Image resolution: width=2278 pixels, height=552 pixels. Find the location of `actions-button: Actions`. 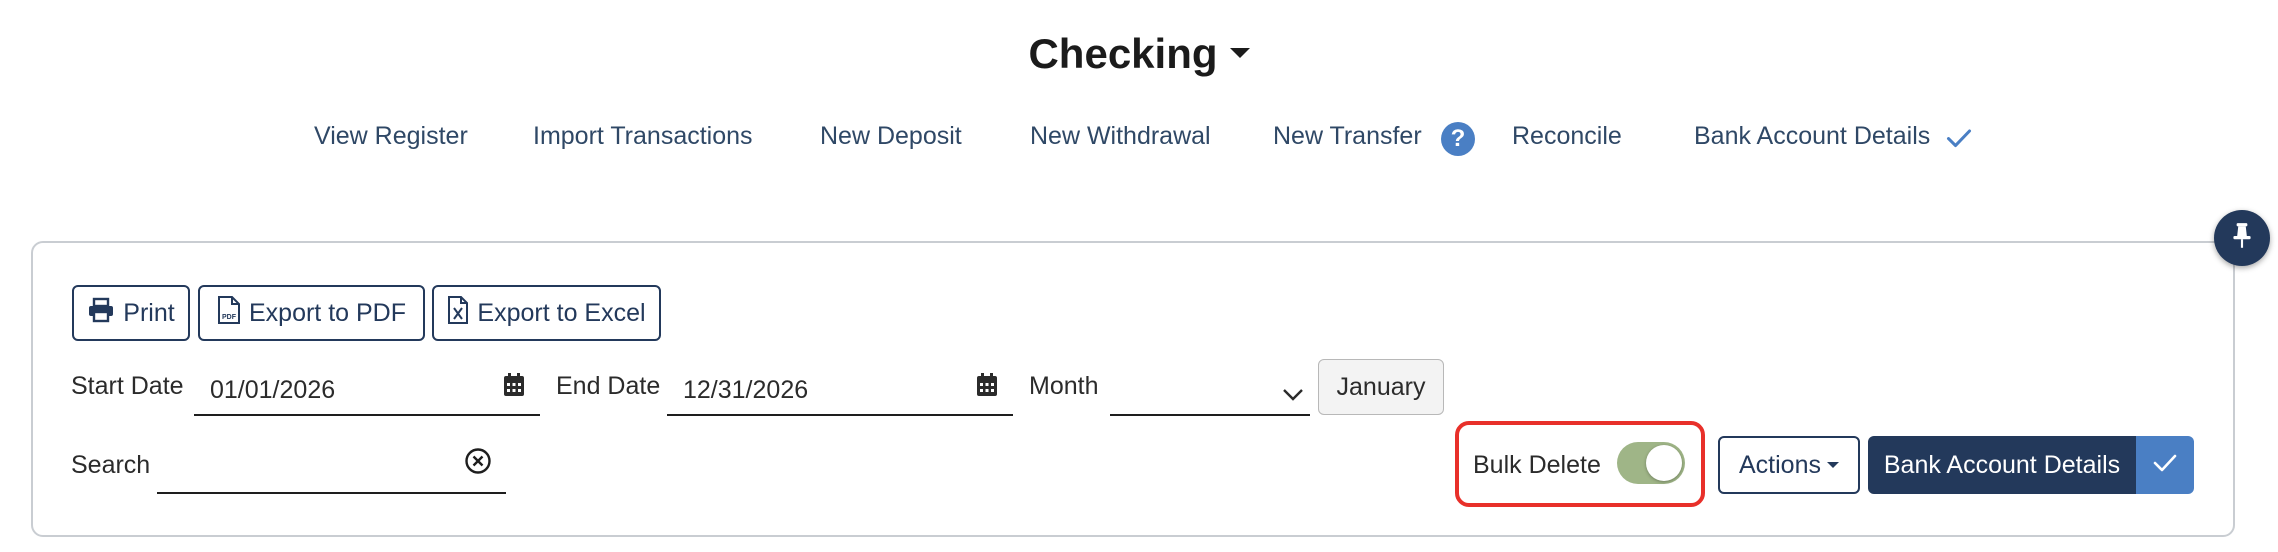

actions-button: Actions is located at coordinates (1789, 465).